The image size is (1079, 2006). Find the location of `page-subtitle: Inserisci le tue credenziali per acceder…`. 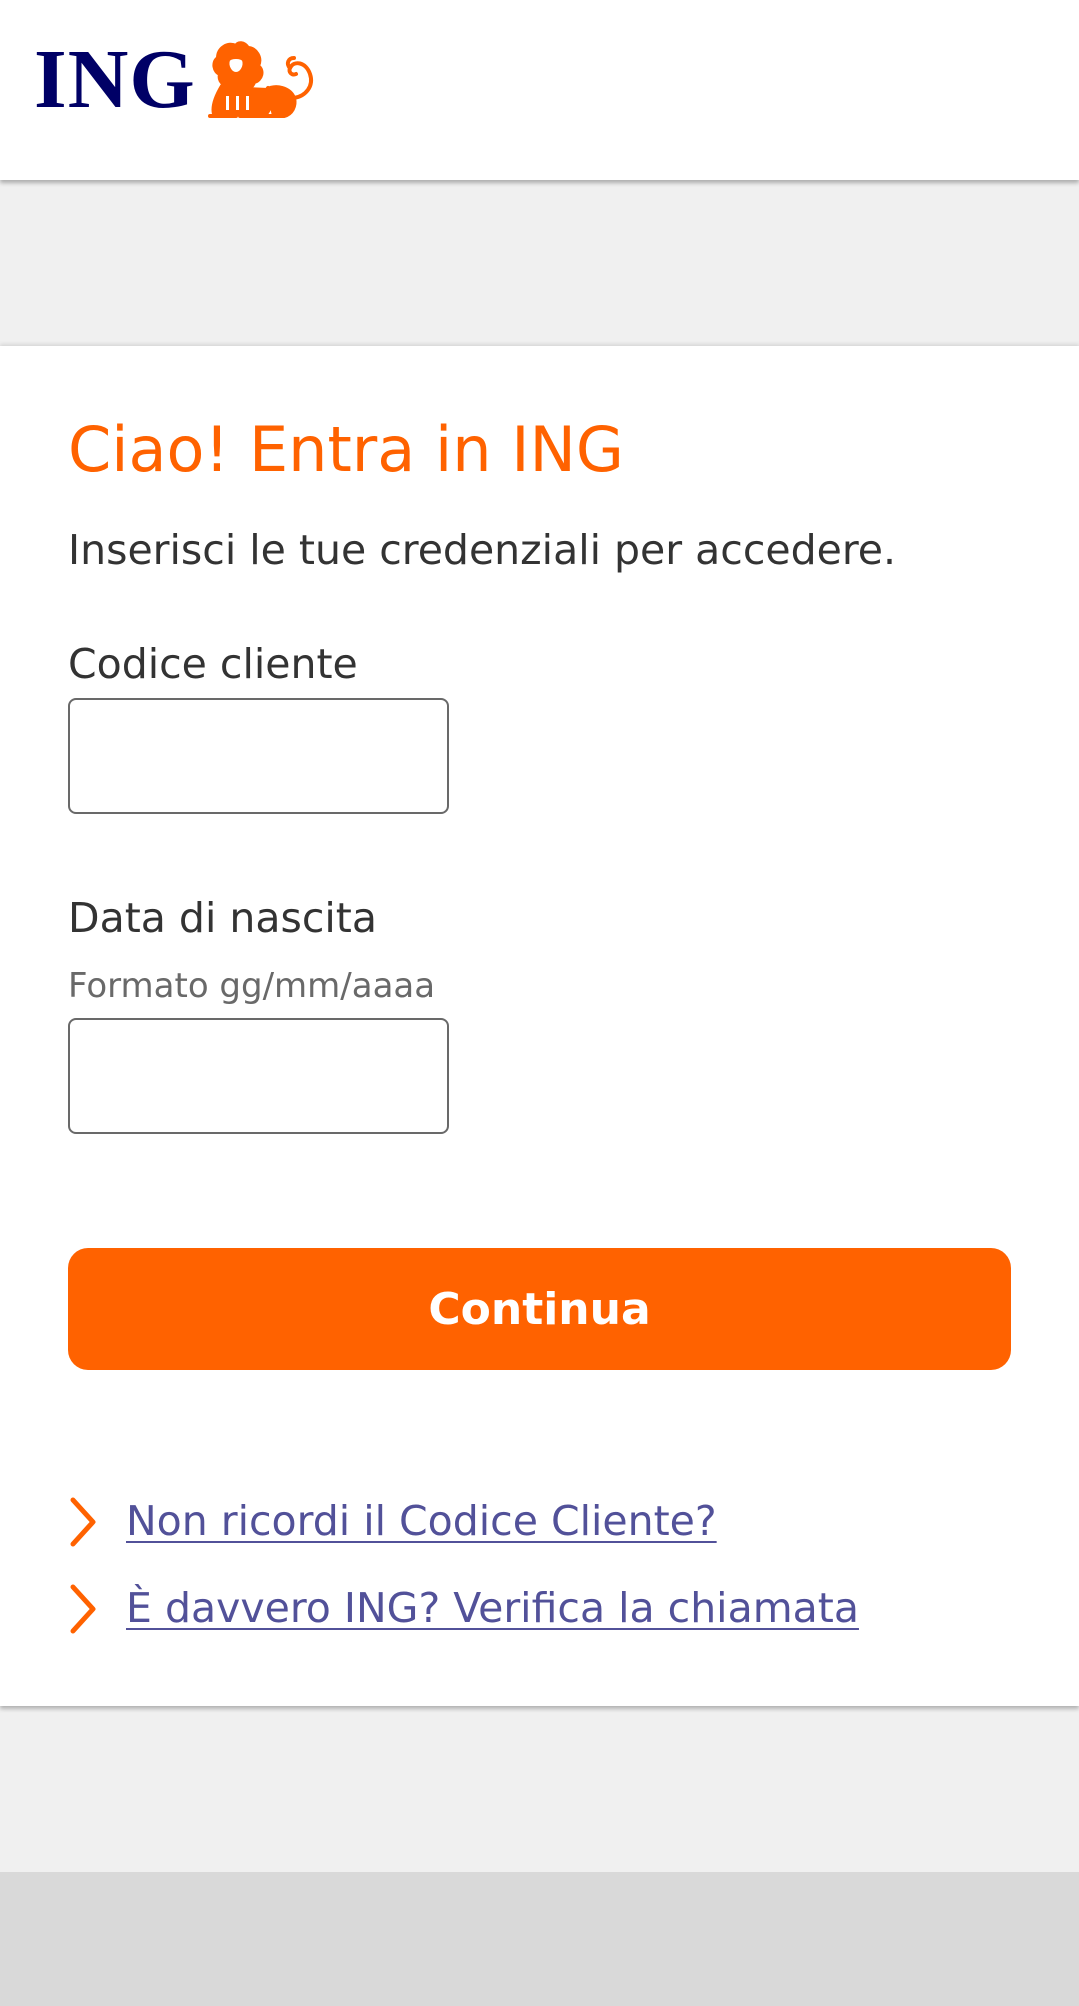

page-subtitle: Inserisci le tue credenziali per acceder… is located at coordinates (482, 550).